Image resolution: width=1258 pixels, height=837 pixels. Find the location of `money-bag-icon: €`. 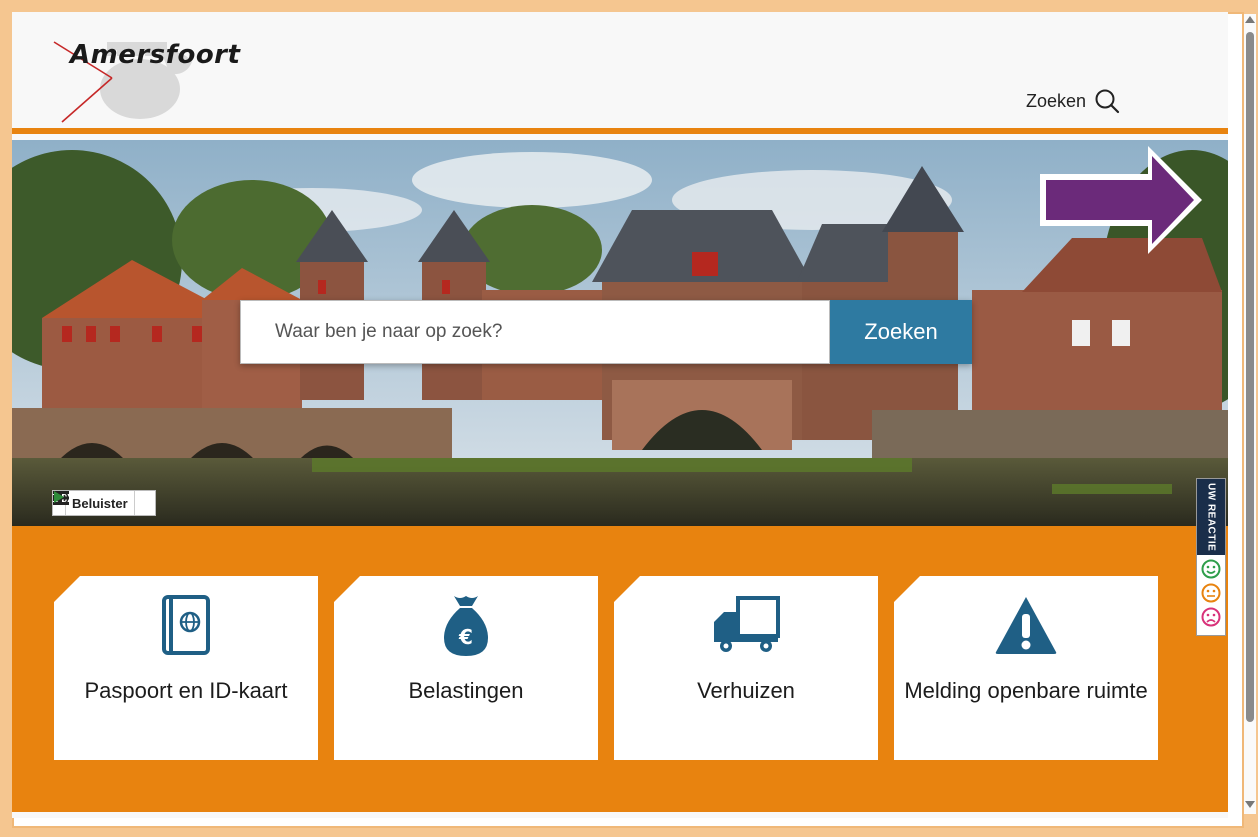

money-bag-icon: € is located at coordinates (466, 626).